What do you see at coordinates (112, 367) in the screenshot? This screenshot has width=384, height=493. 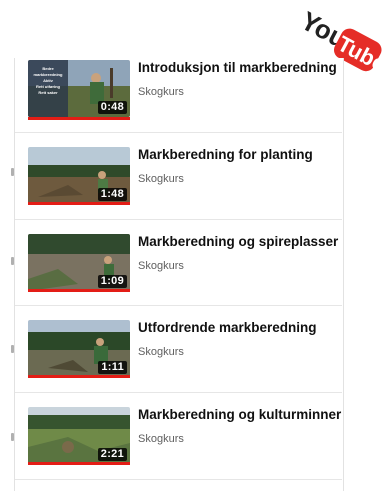 I see `video-duration: 1:11` at bounding box center [112, 367].